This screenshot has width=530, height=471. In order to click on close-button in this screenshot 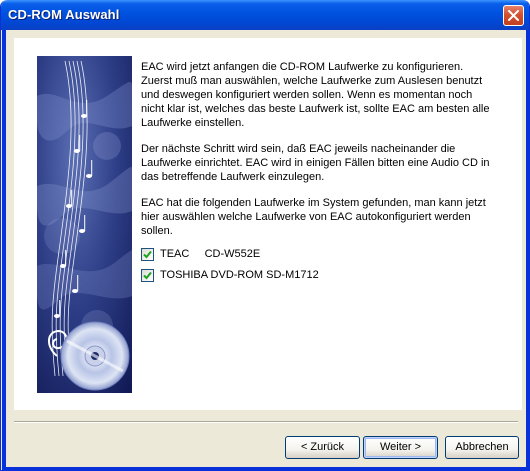, I will do `click(513, 15)`.